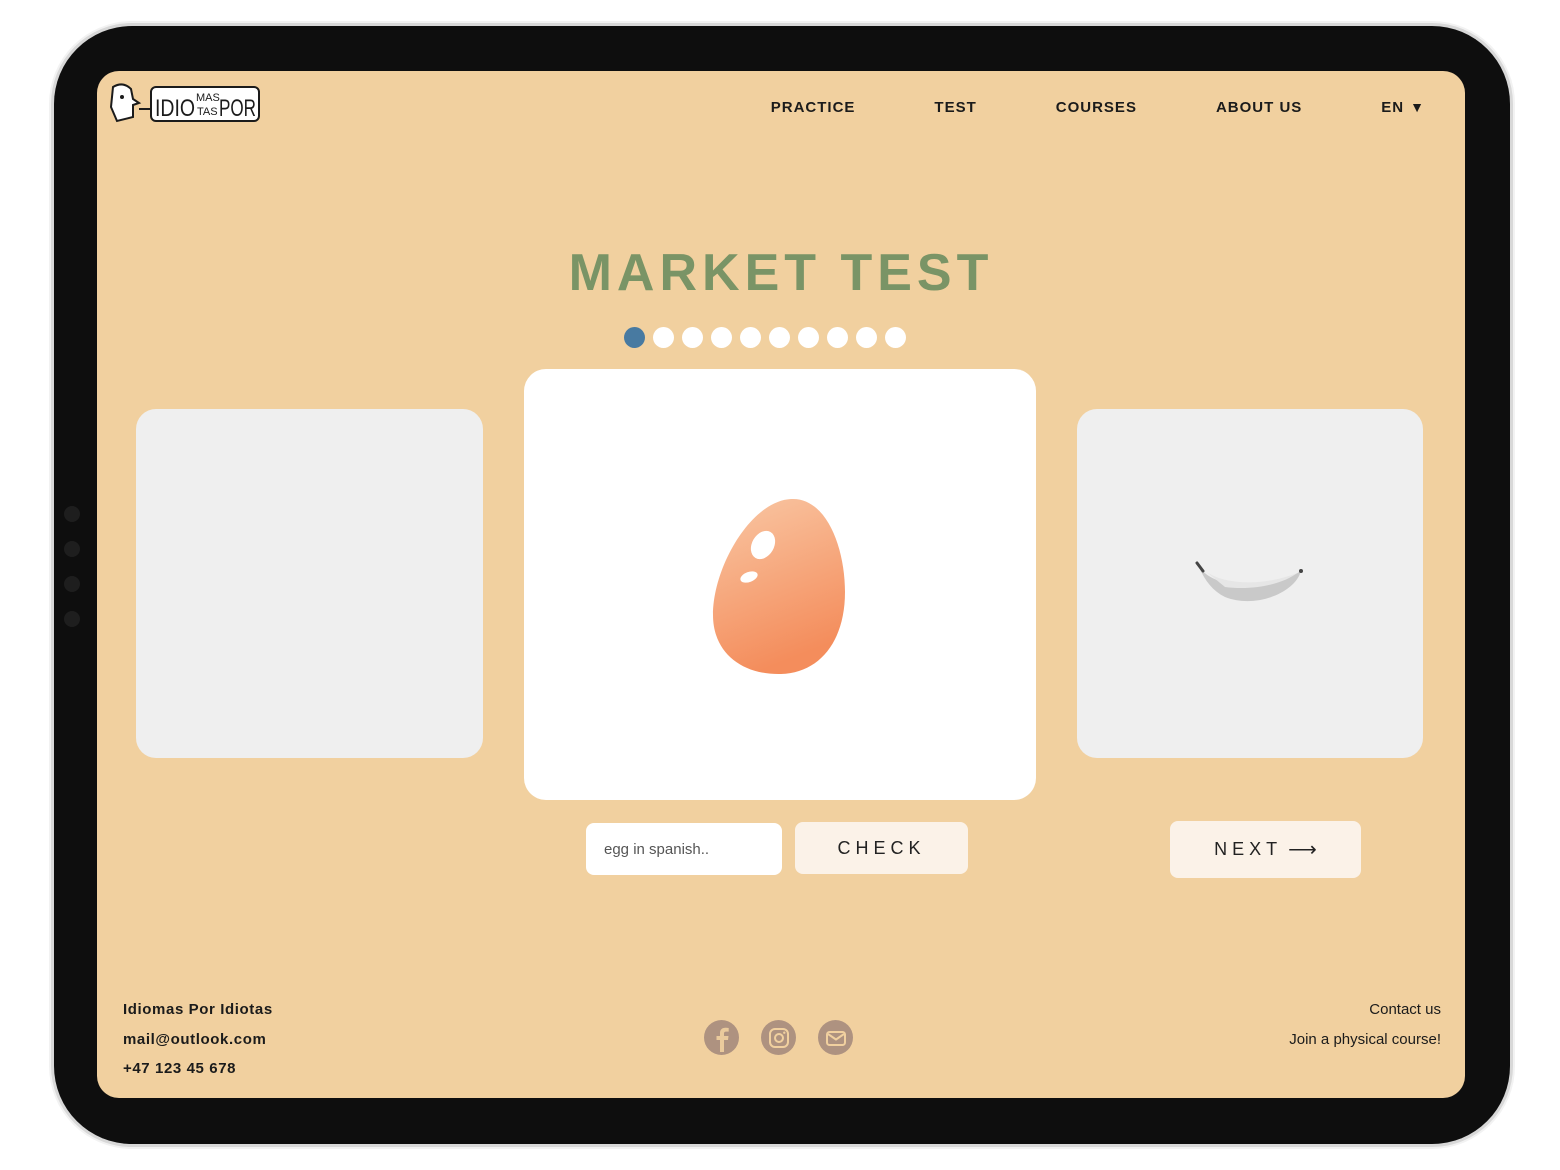 This screenshot has height=1170, width=1560. Describe the element at coordinates (208, 98) in the screenshot. I see `svg-text: MAS` at that location.